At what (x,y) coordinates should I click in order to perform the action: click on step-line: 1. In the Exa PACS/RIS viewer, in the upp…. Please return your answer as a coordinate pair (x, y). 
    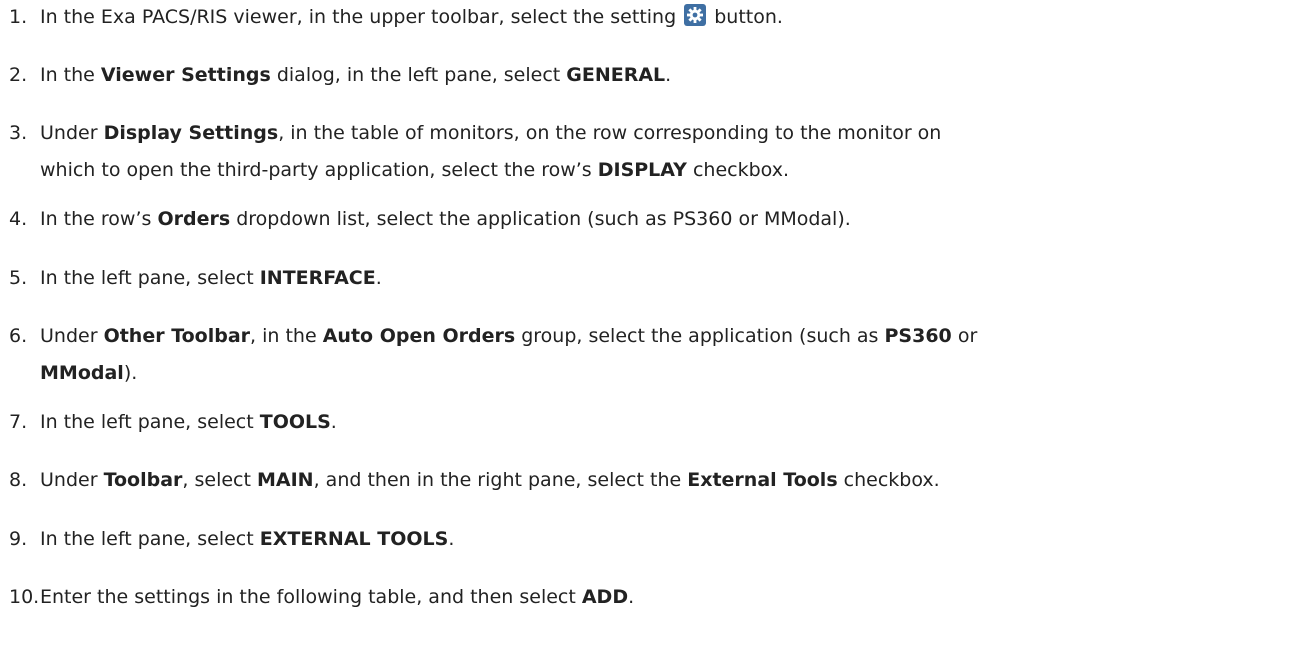
    Looking at the image, I should click on (654, 17).